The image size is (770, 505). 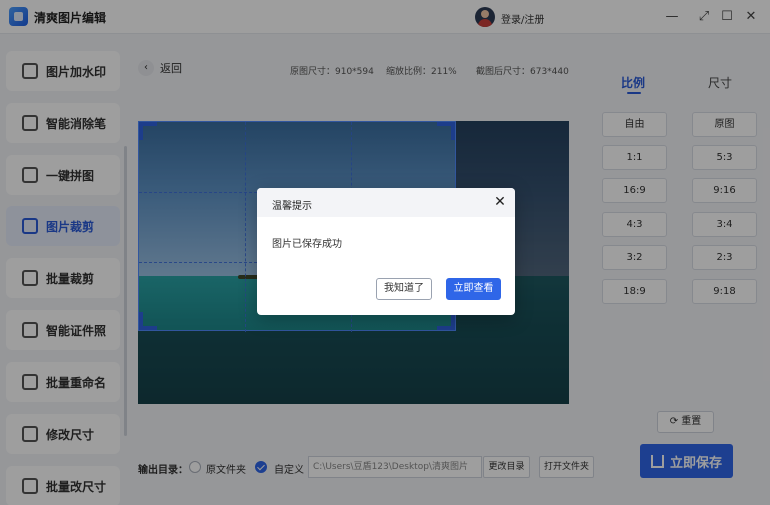 What do you see at coordinates (473, 289) in the screenshot?
I see `view-now-button: 立即查看` at bounding box center [473, 289].